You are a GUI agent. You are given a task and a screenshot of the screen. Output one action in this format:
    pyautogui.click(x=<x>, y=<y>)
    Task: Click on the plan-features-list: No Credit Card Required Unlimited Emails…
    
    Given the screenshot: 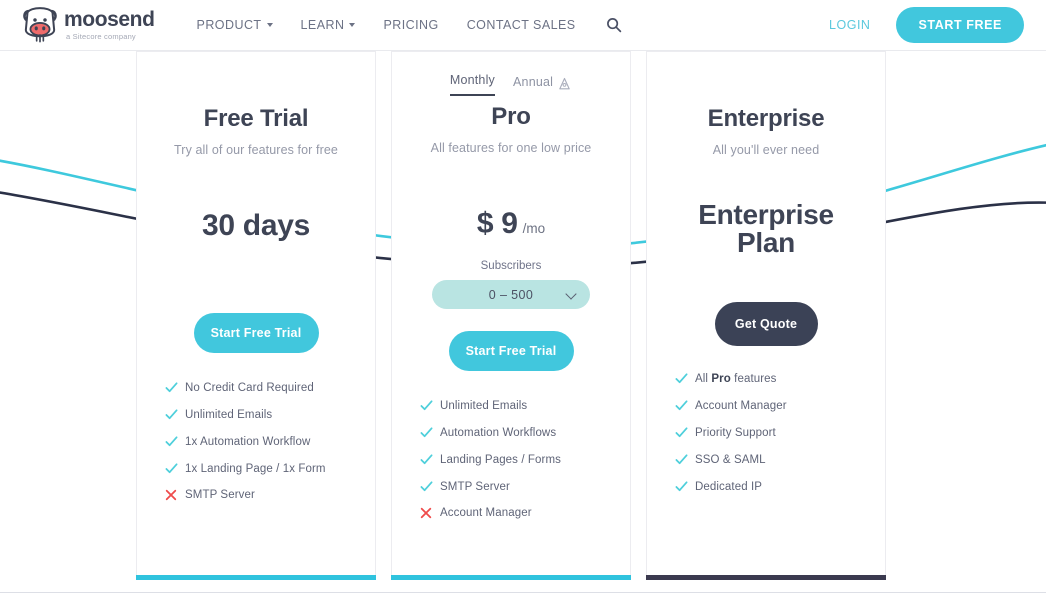 What is the action you would take?
    pyautogui.click(x=256, y=441)
    